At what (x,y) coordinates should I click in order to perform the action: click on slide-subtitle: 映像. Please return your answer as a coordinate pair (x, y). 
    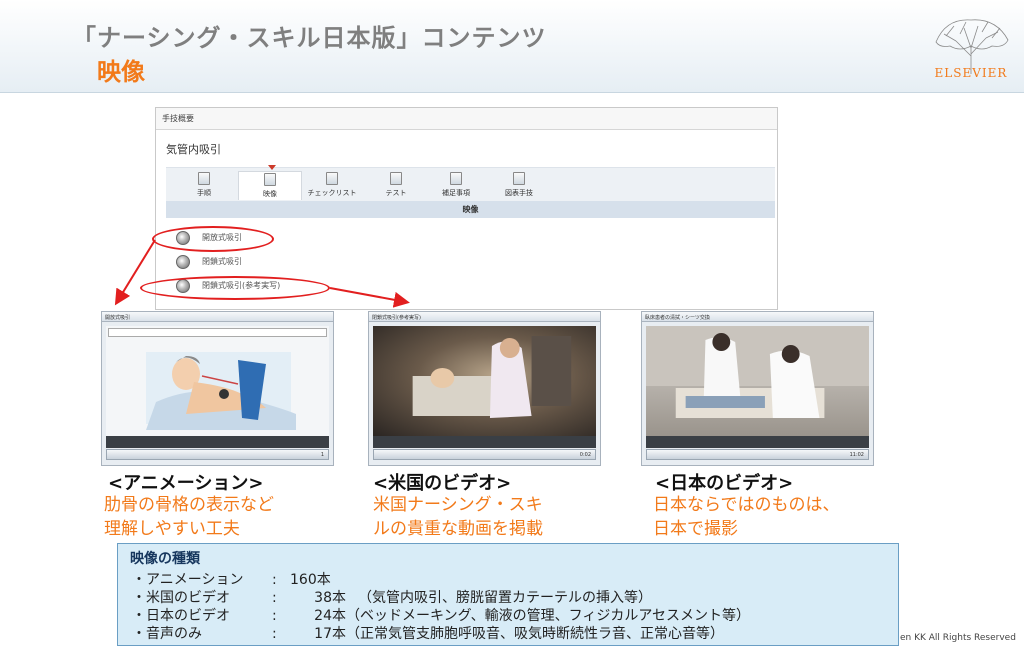
    Looking at the image, I should click on (121, 72).